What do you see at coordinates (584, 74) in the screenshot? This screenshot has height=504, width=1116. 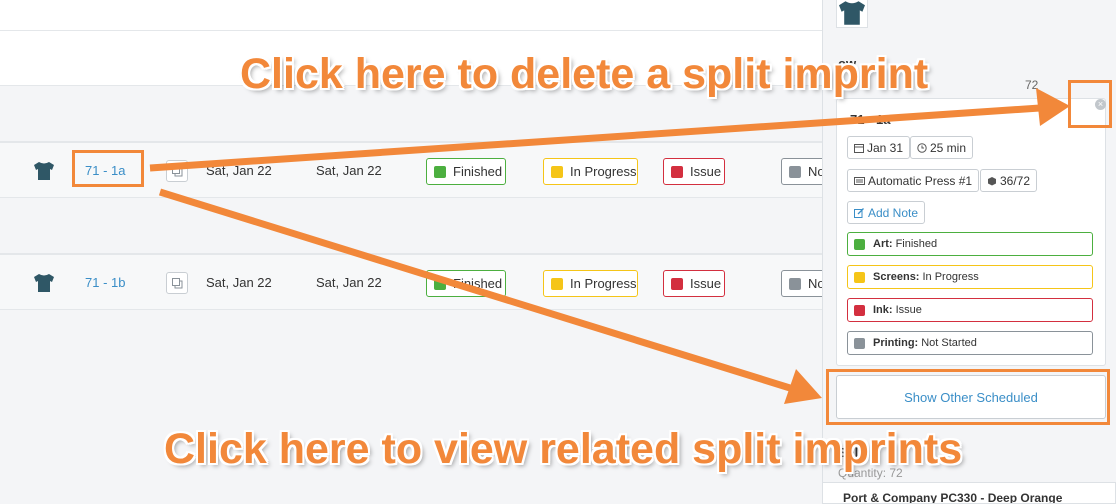 I see `callout-delete: Click here to delete a split imprint` at bounding box center [584, 74].